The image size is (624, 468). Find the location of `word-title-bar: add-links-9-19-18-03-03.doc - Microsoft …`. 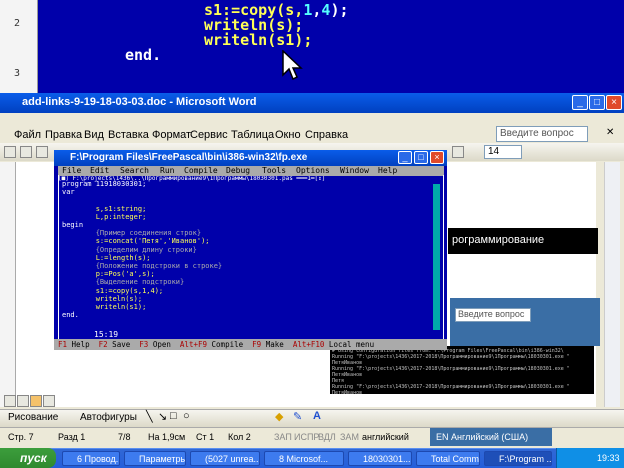

word-title-bar: add-links-9-19-18-03-03.doc - Microsoft … is located at coordinates (312, 103).